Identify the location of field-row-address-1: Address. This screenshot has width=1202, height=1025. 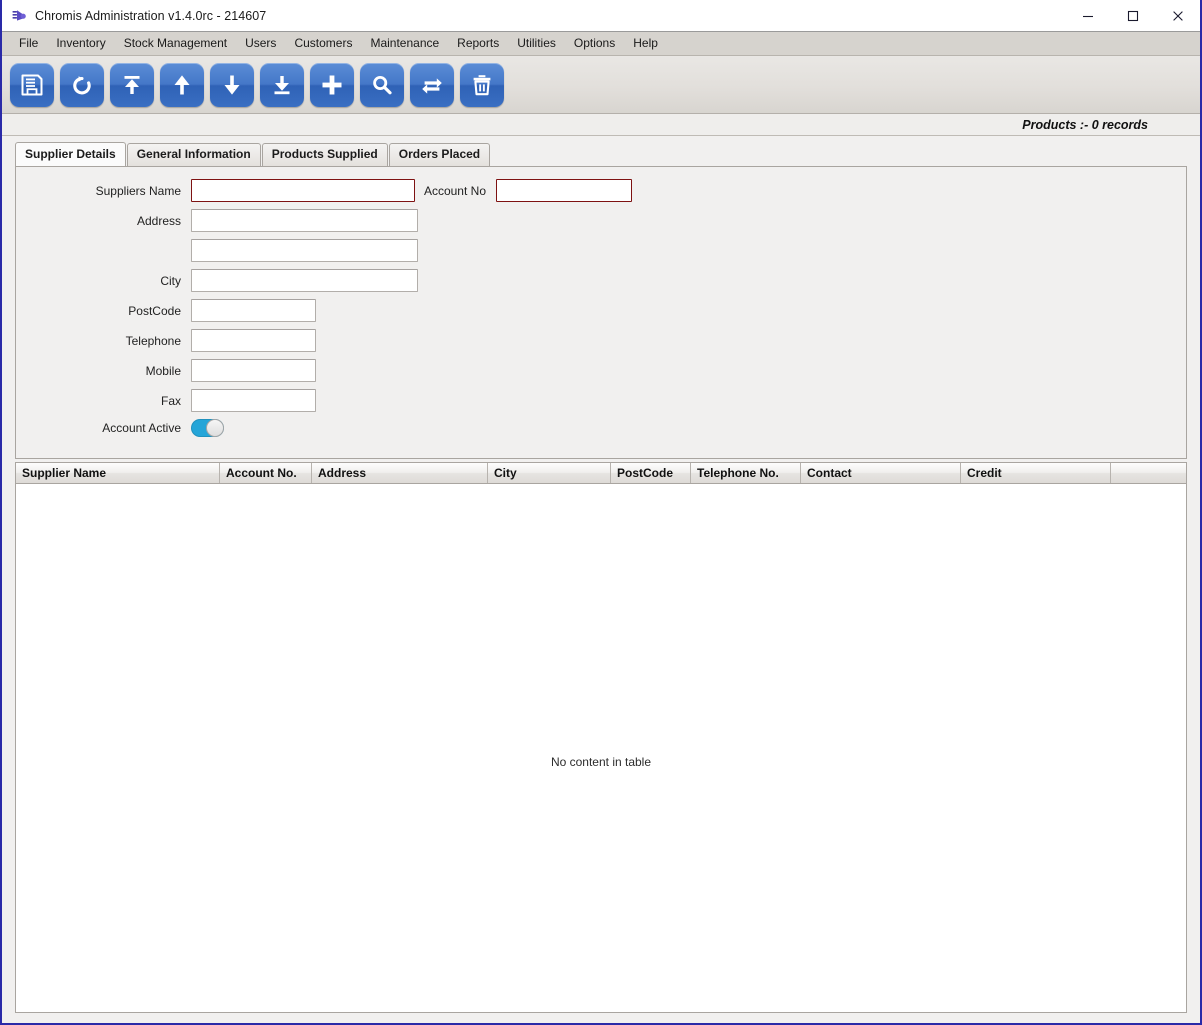
(217, 220).